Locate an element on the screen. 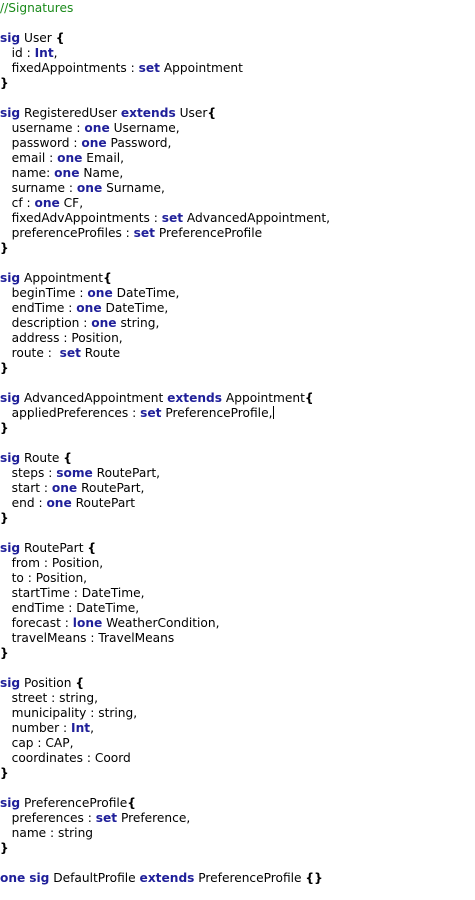 Image resolution: width=475 pixels, height=900 pixels. code-text: DefaultProfile is located at coordinates (94, 878).